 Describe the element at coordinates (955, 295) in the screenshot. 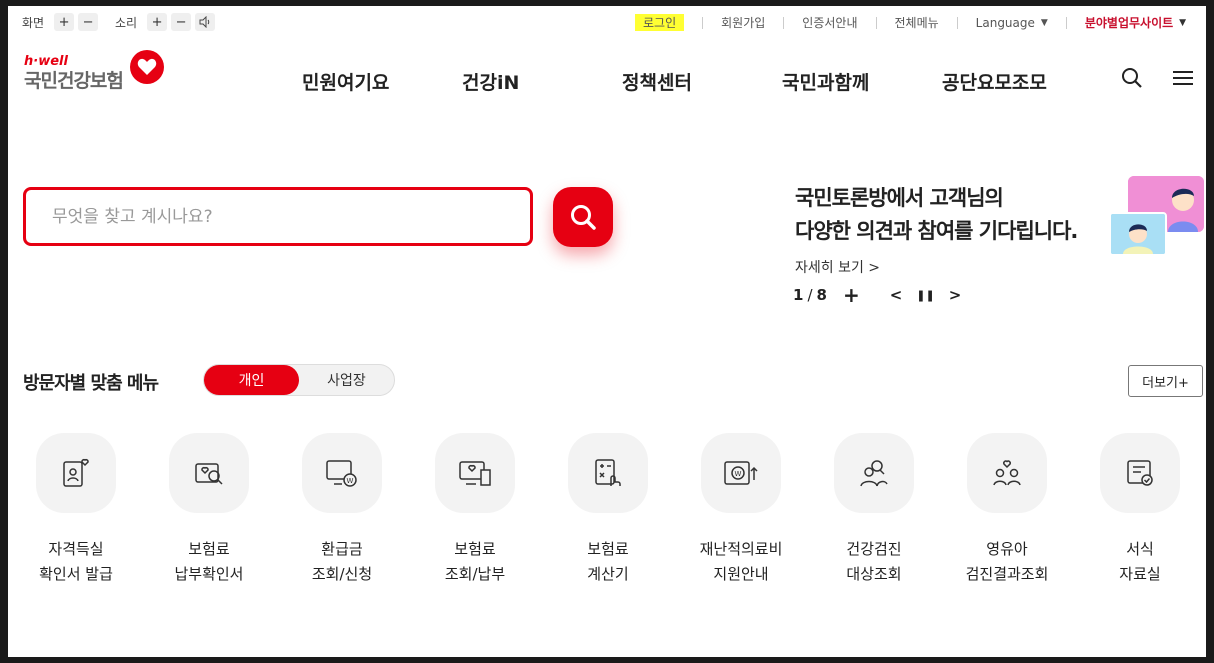

I see `next-arrow-icon: >` at that location.